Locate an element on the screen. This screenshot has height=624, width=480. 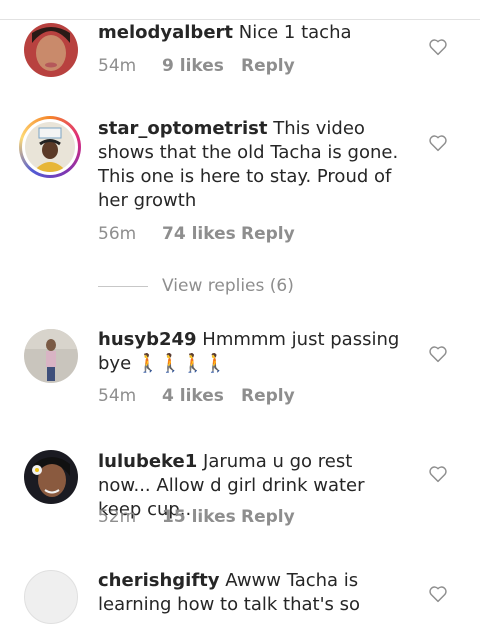
comment-likes: 4 likes is located at coordinates (201, 396).